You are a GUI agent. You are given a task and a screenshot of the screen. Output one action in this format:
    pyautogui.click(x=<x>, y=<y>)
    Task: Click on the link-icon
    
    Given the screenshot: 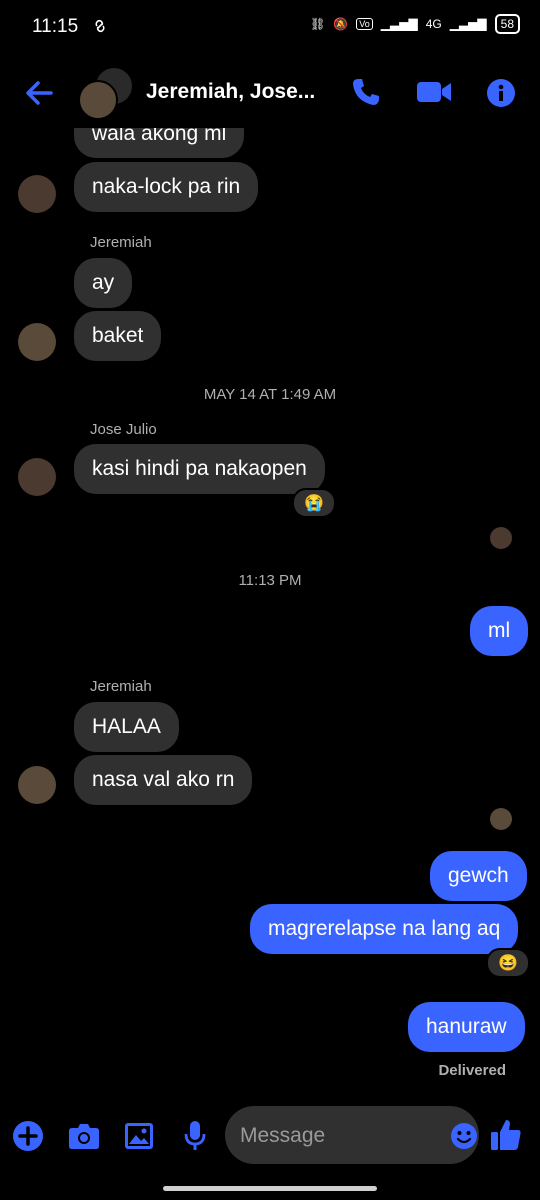 What is the action you would take?
    pyautogui.click(x=100, y=26)
    